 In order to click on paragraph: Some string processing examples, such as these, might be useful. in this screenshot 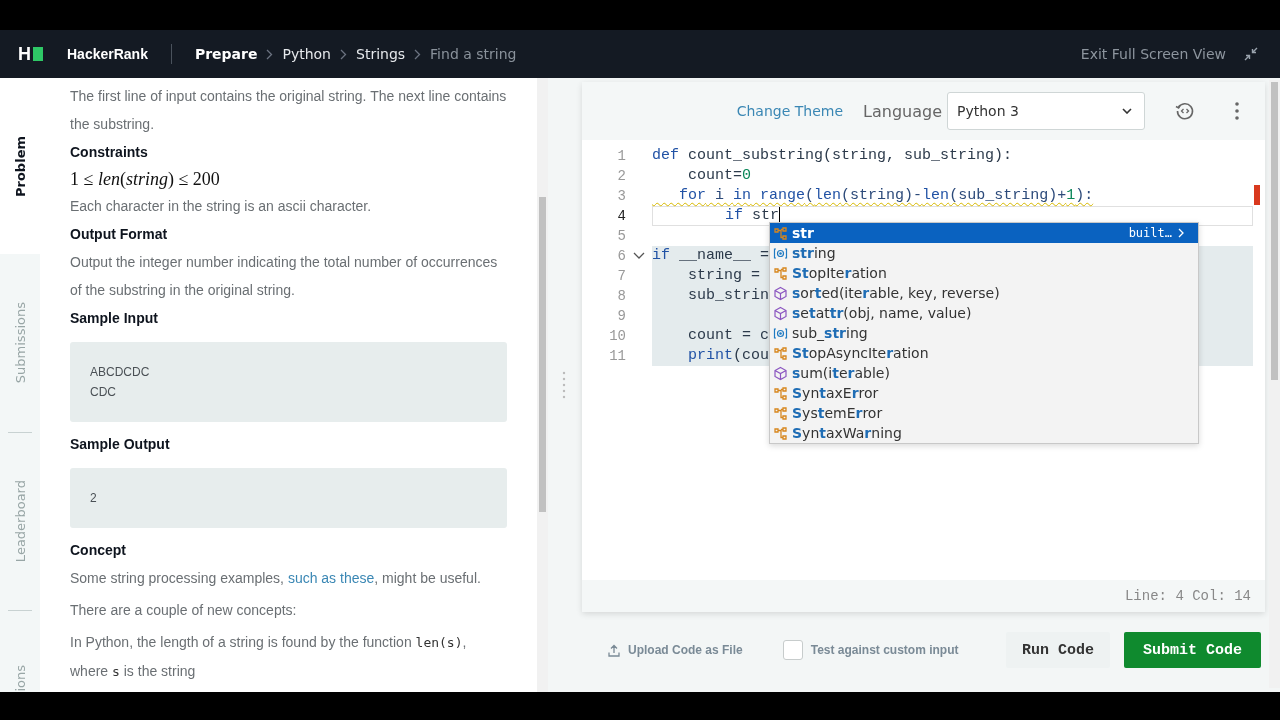, I will do `click(276, 578)`.